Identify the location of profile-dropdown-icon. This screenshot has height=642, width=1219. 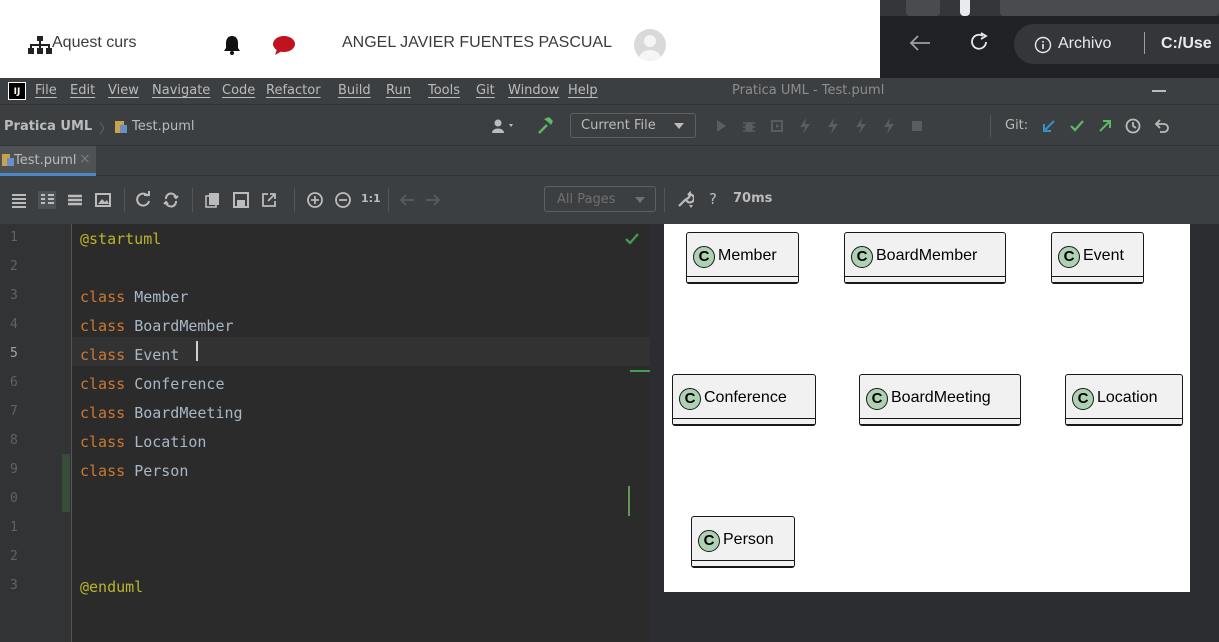
(833, 126).